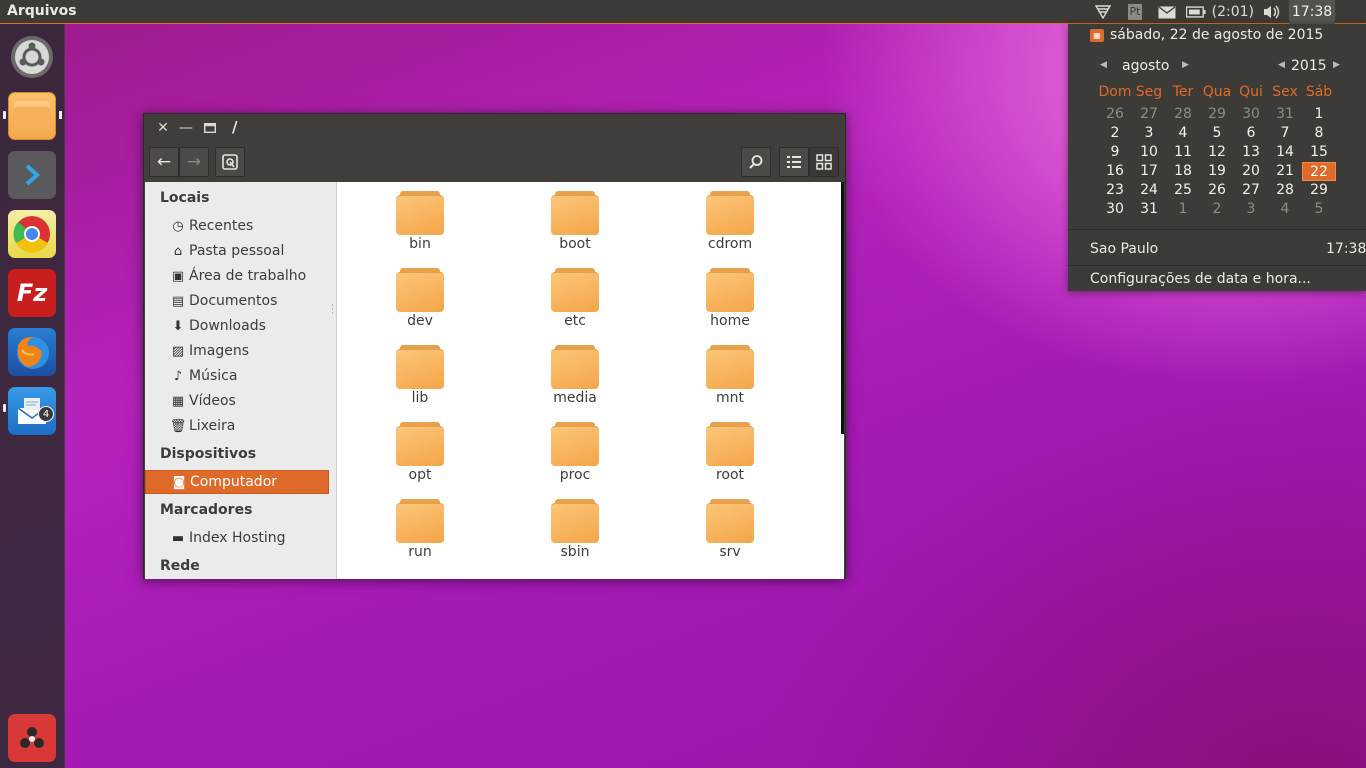 This screenshot has width=1366, height=768. Describe the element at coordinates (237, 376) in the screenshot. I see `sidebar-item-musica: ♪ Música` at that location.